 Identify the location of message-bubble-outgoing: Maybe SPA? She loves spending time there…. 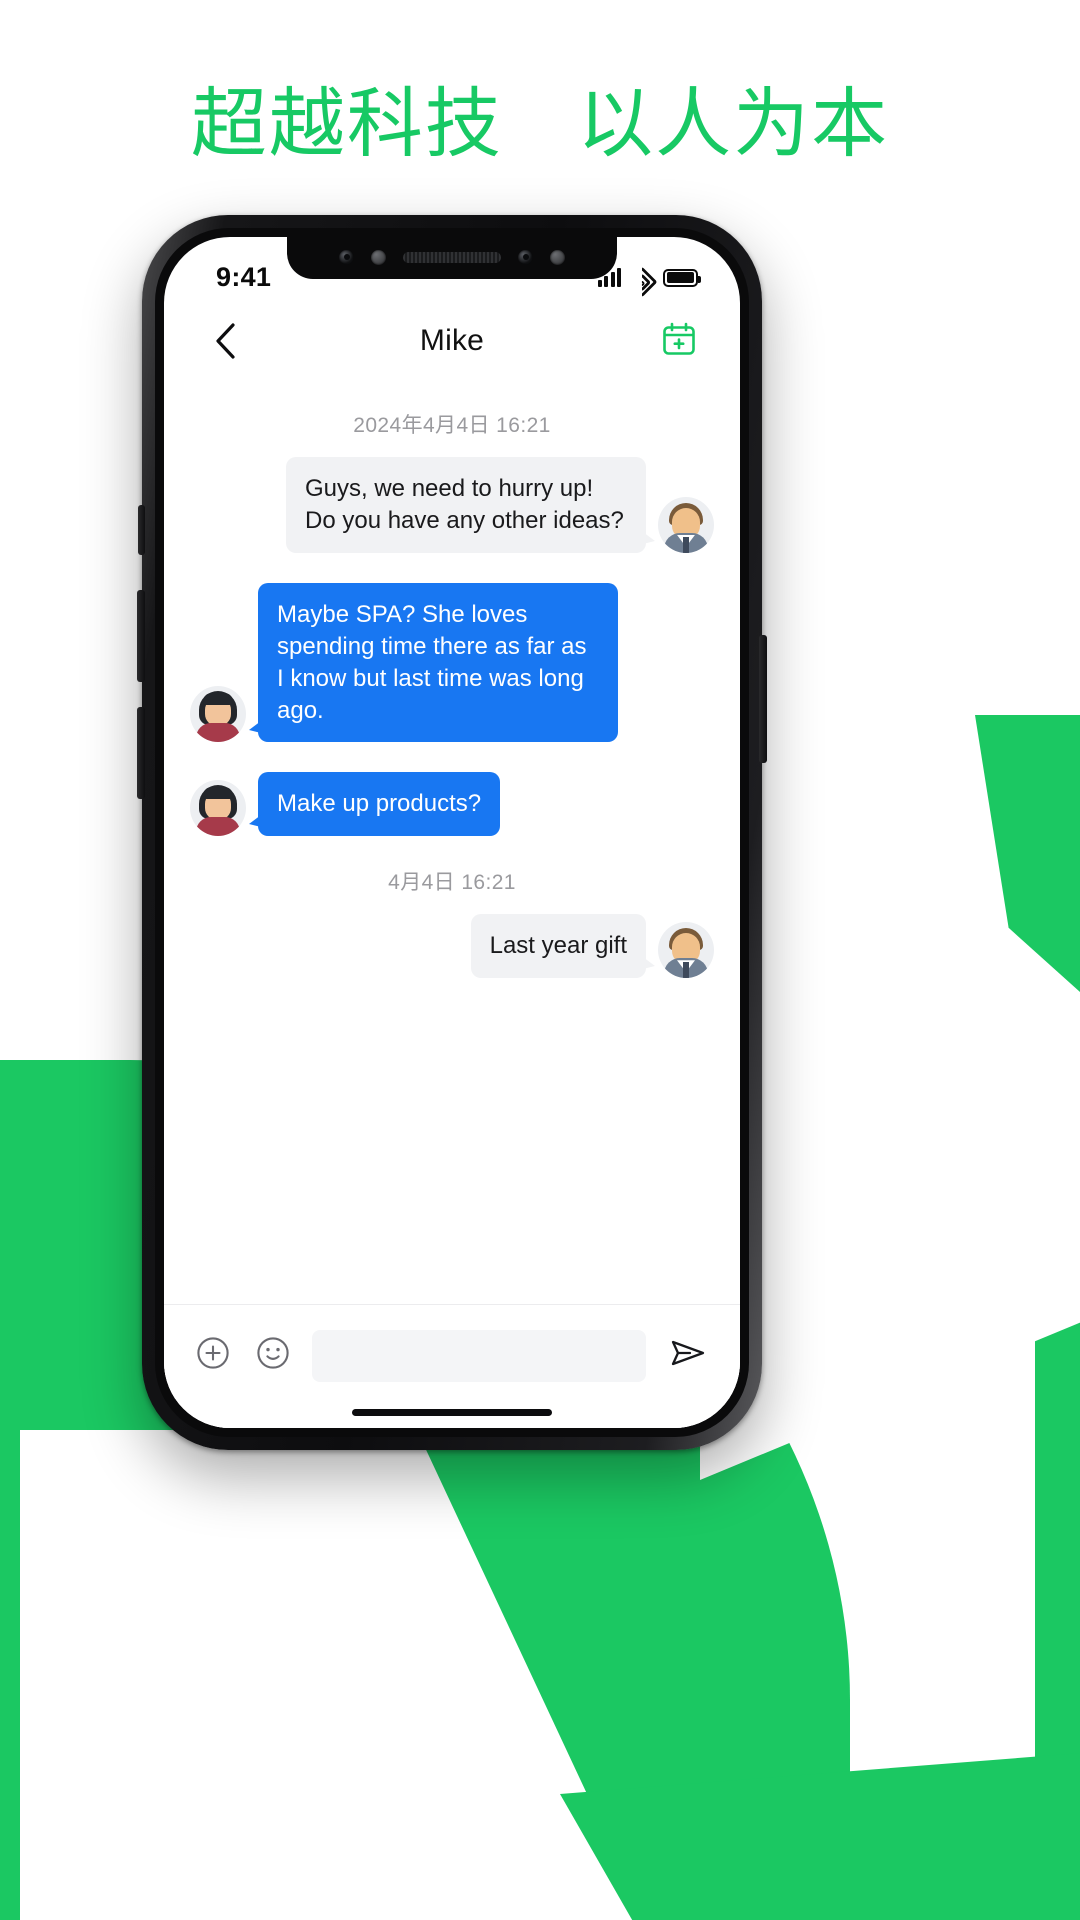
(433, 662).